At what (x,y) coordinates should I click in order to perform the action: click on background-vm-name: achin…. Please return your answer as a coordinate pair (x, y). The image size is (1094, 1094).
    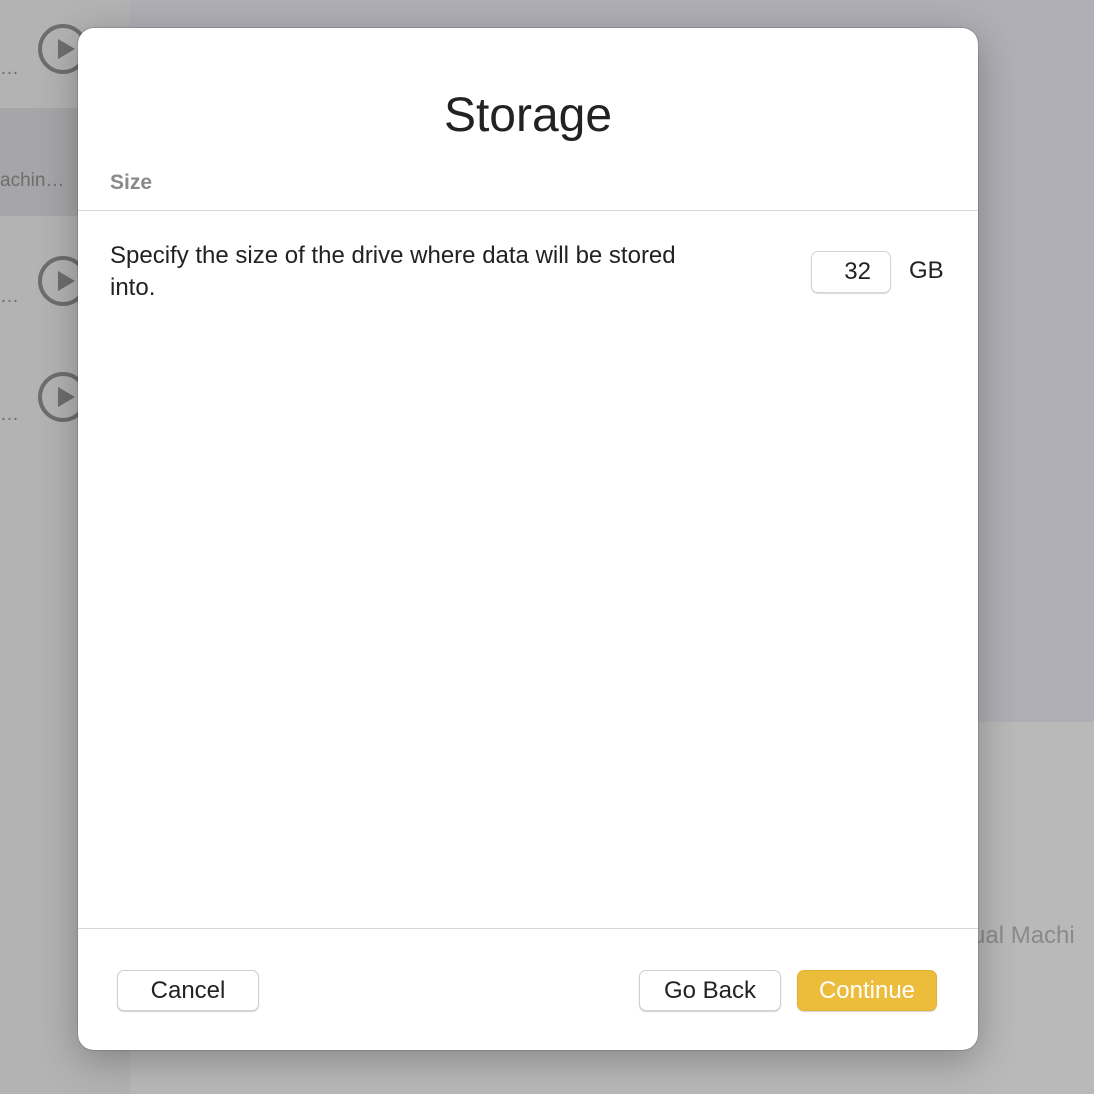
    Looking at the image, I should click on (32, 180).